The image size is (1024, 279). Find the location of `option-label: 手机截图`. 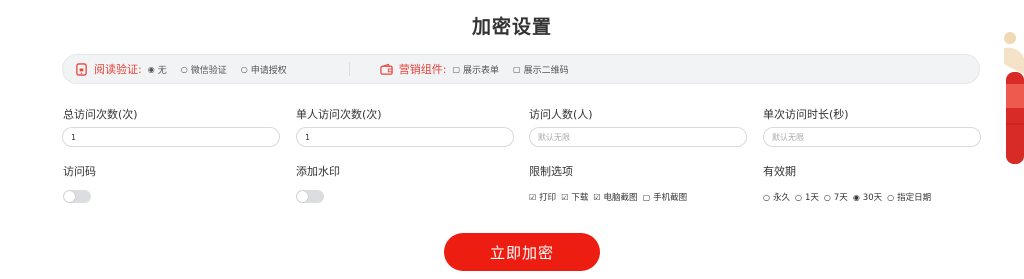

option-label: 手机截图 is located at coordinates (670, 198).